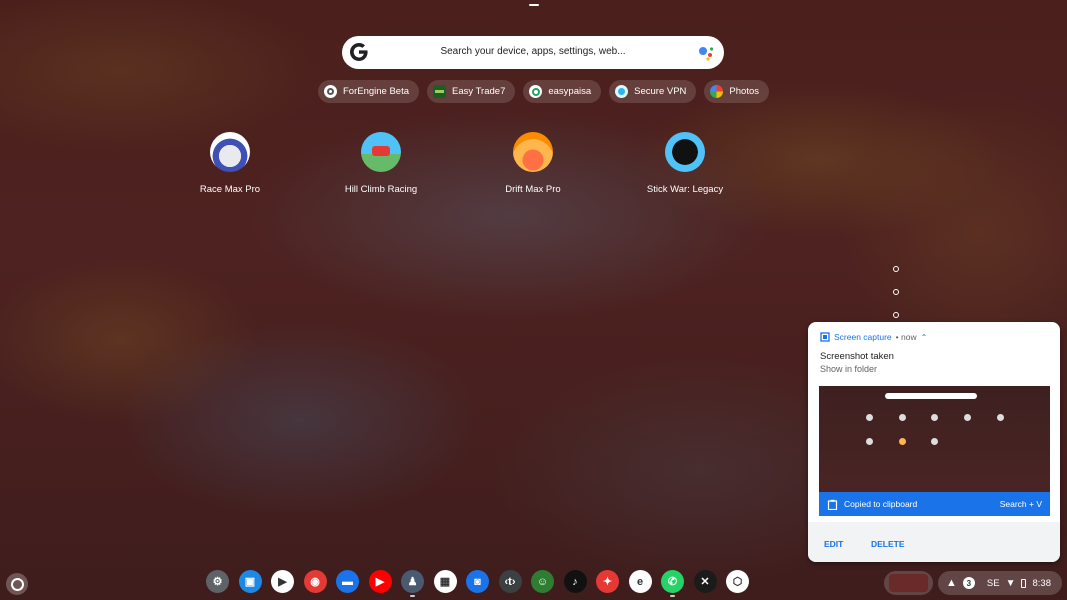  What do you see at coordinates (534, 5) in the screenshot?
I see `top-handle` at bounding box center [534, 5].